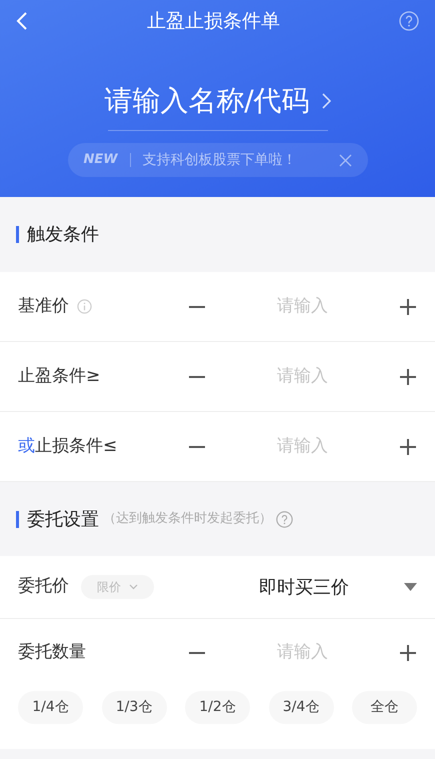 This screenshot has height=759, width=435. Describe the element at coordinates (410, 587) in the screenshot. I see `dropdown-triangle-icon` at that location.